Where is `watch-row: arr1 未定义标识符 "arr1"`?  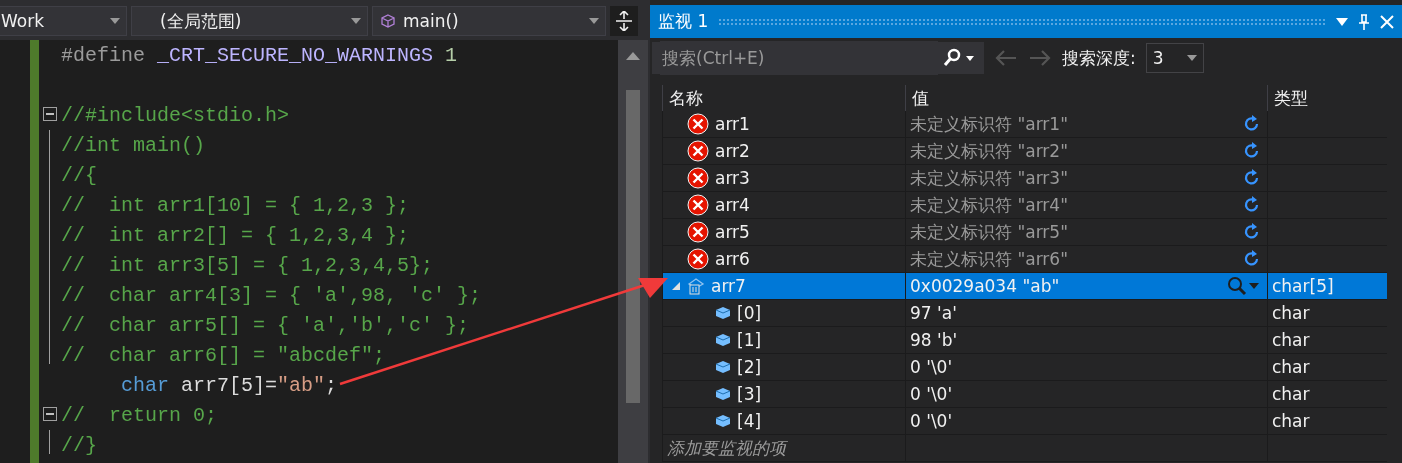 watch-row: arr1 未定义标识符 "arr1" is located at coordinates (1024, 124).